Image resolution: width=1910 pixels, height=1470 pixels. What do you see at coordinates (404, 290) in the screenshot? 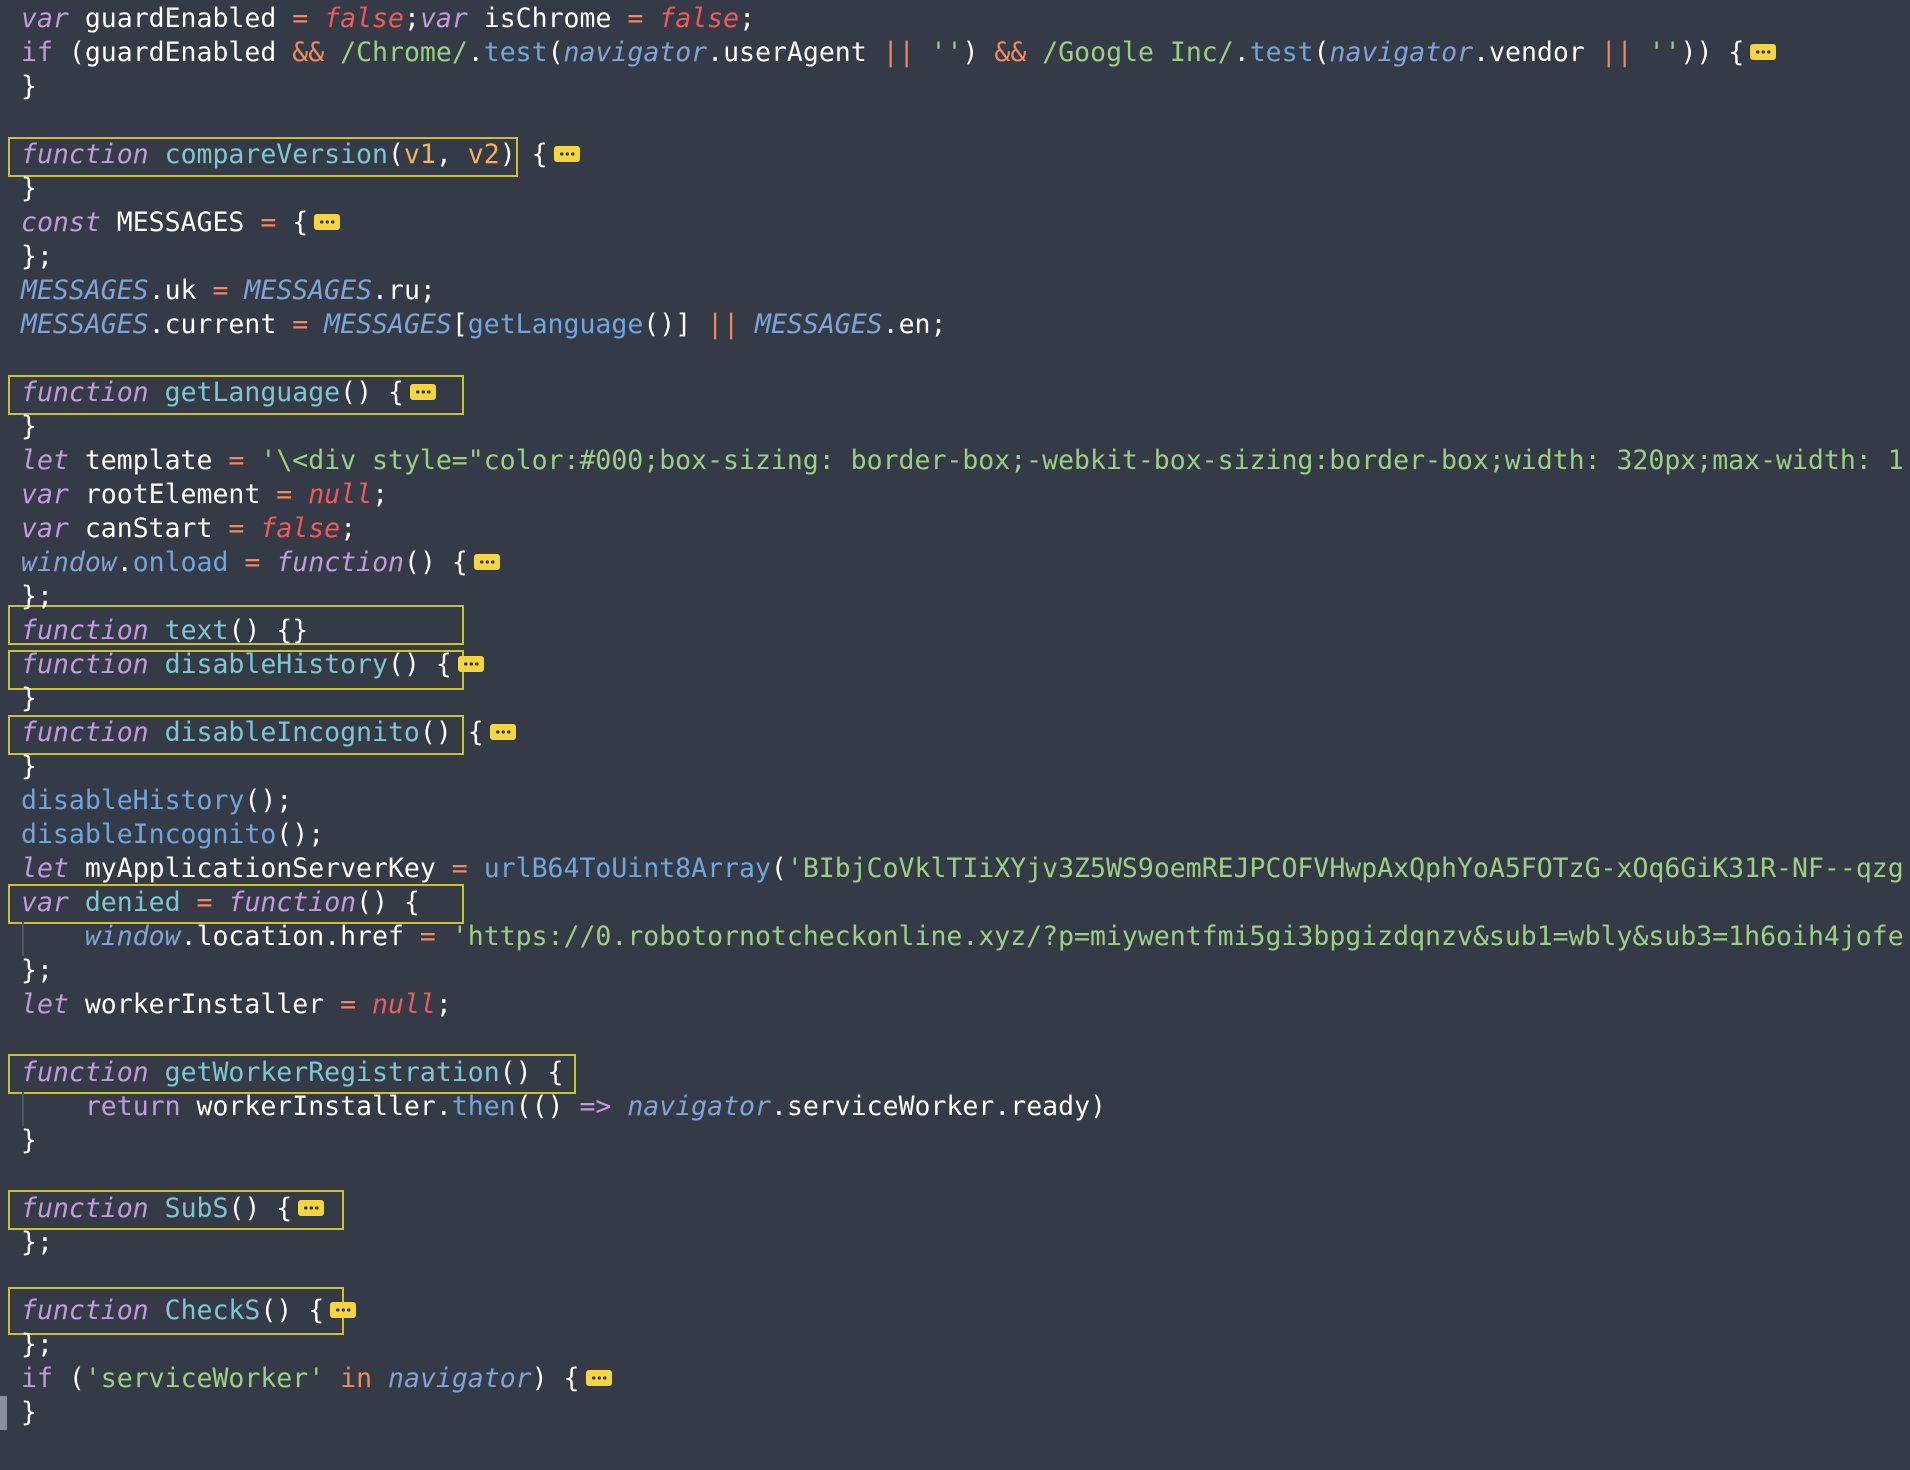
I see `code-token: .ru;` at bounding box center [404, 290].